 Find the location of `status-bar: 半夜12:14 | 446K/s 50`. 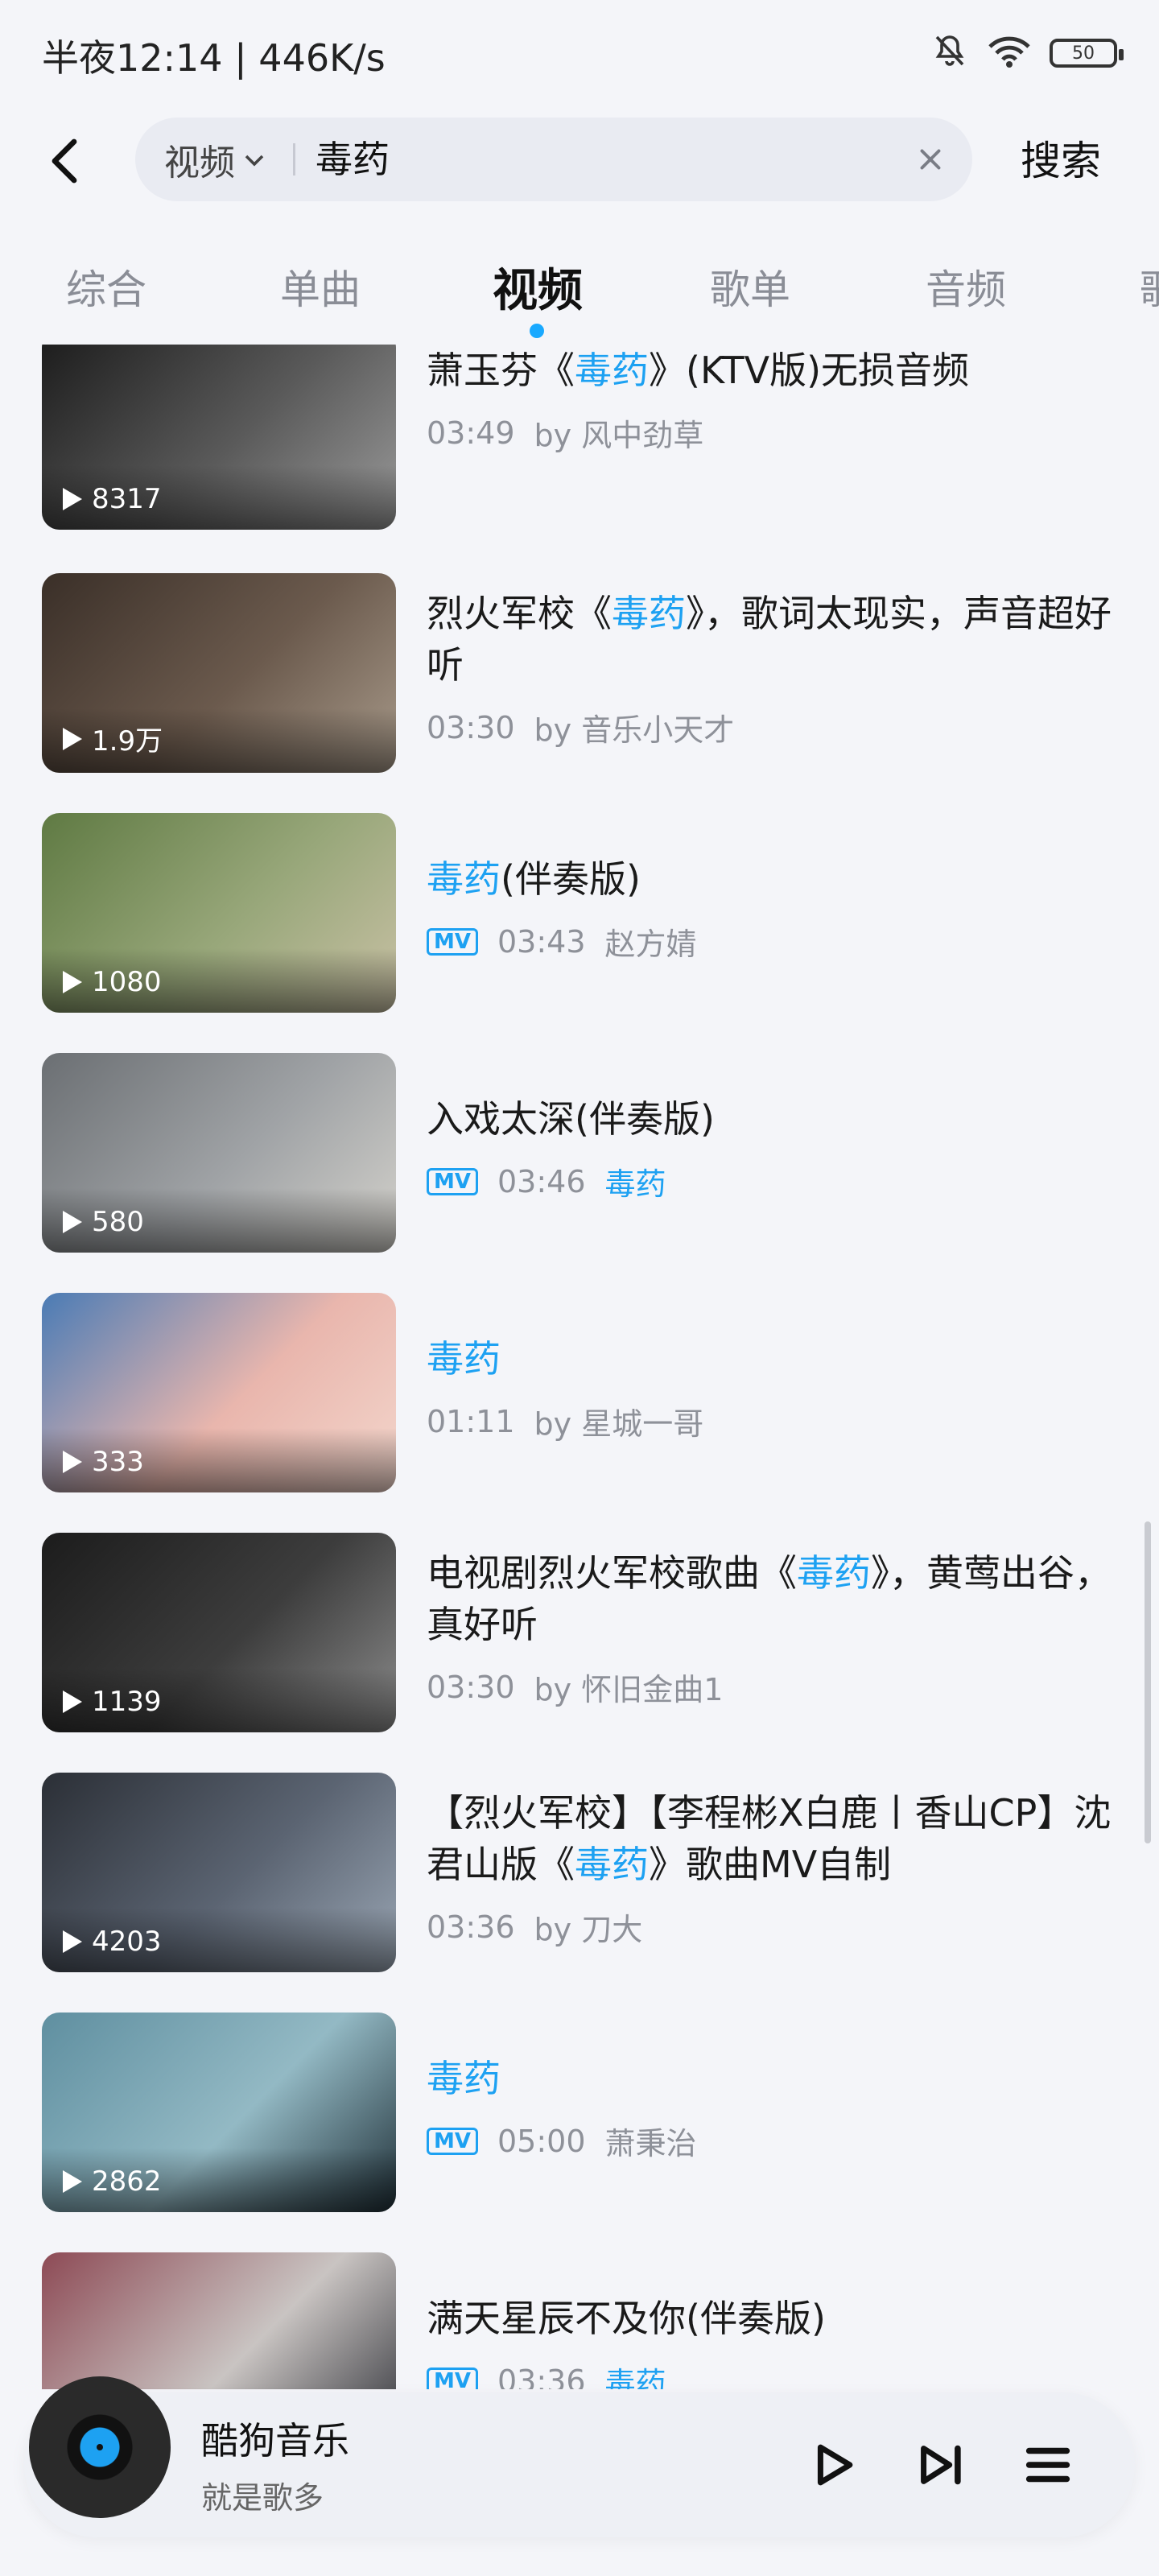

status-bar: 半夜12:14 | 446K/s 50 is located at coordinates (579, 53).